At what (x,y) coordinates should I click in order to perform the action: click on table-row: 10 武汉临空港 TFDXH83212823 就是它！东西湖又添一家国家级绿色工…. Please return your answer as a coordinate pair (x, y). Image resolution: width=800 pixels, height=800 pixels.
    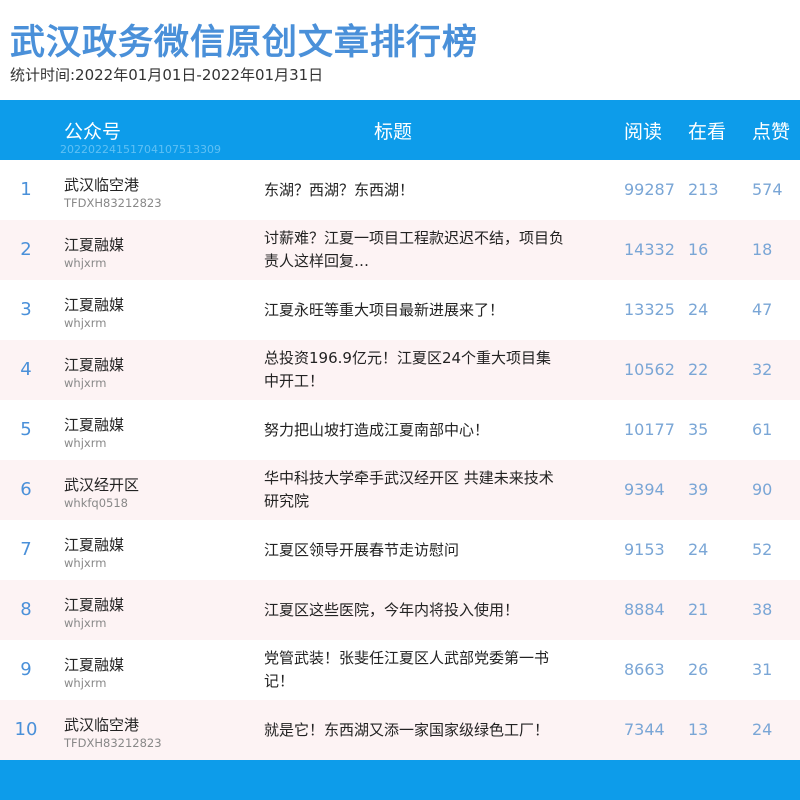
    Looking at the image, I should click on (400, 730).